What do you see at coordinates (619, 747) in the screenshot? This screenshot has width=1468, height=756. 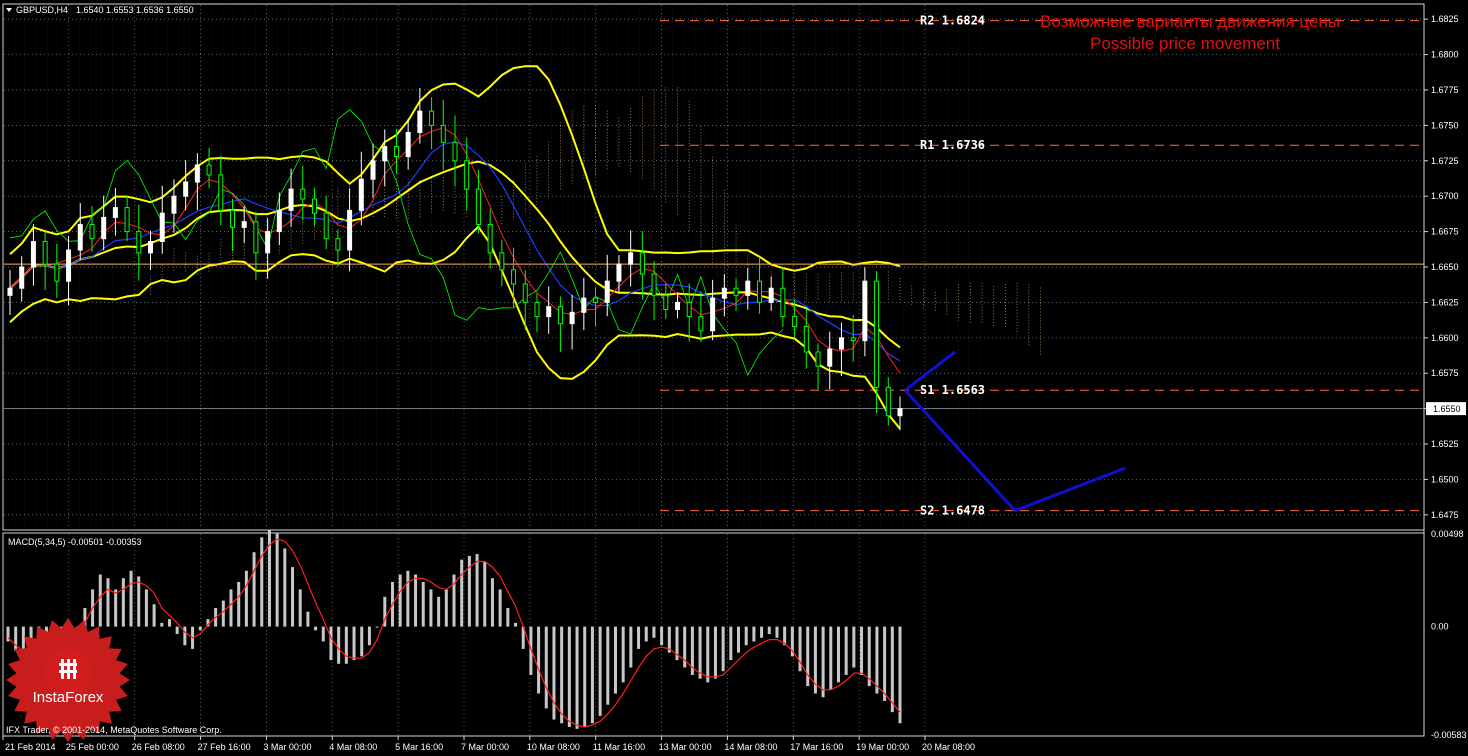 I see `x-tick-label: 11 Mar 16:00` at bounding box center [619, 747].